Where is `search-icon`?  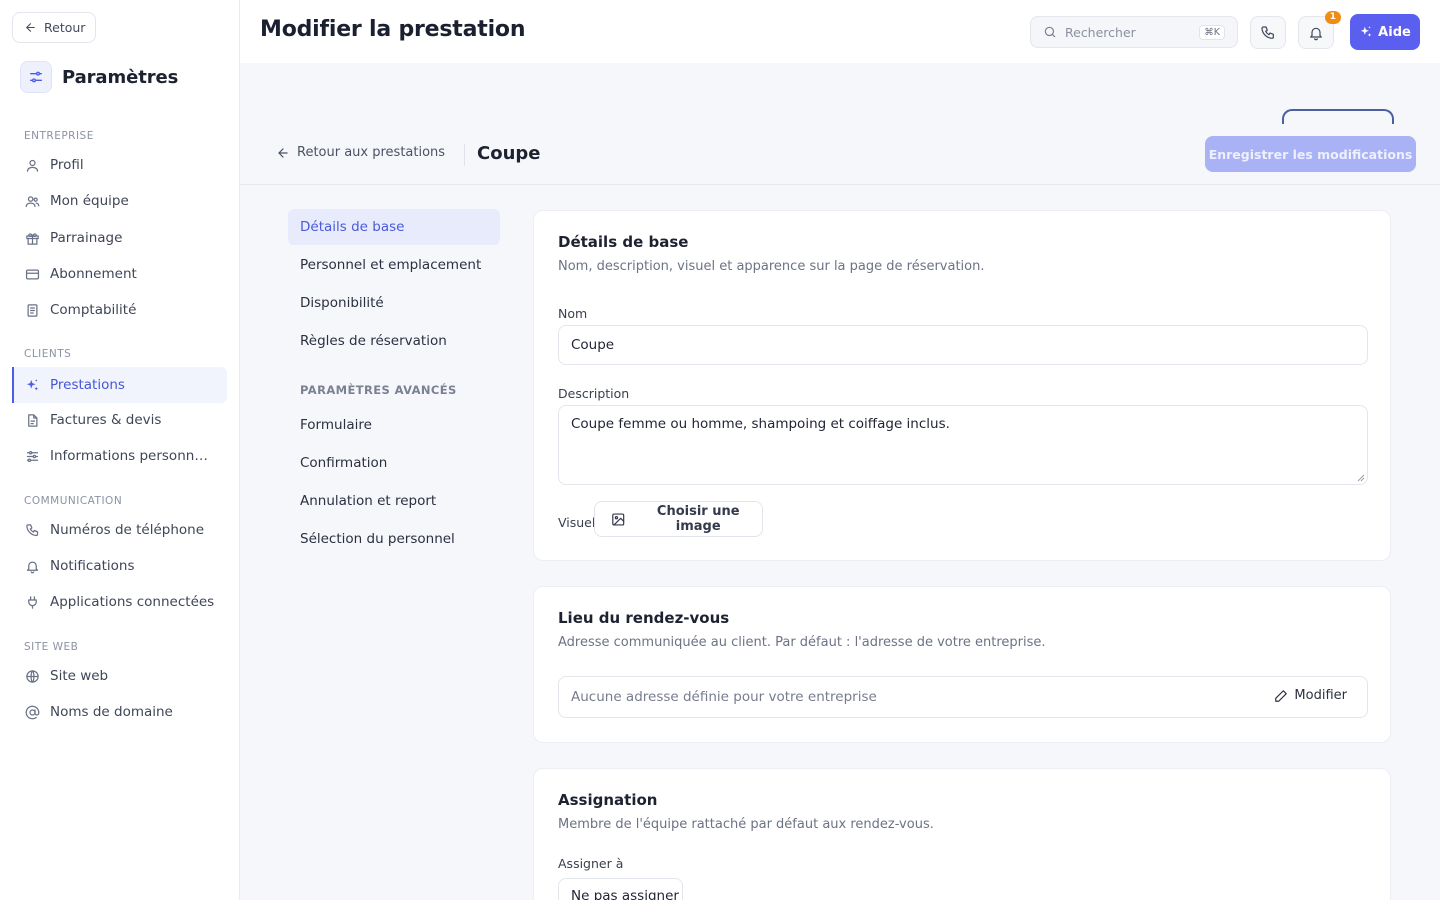
search-icon is located at coordinates (1050, 32).